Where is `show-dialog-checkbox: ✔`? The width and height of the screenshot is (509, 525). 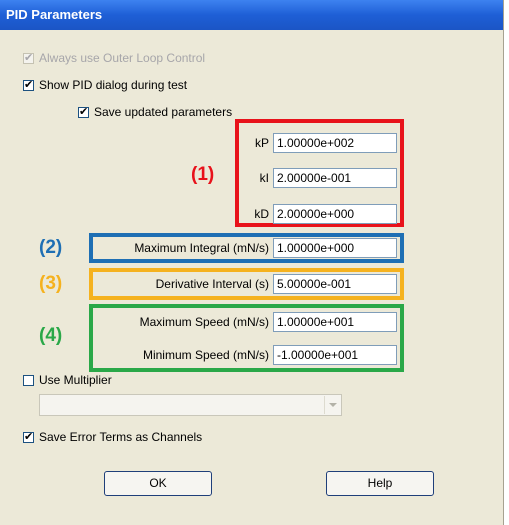
show-dialog-checkbox: ✔ is located at coordinates (28, 84).